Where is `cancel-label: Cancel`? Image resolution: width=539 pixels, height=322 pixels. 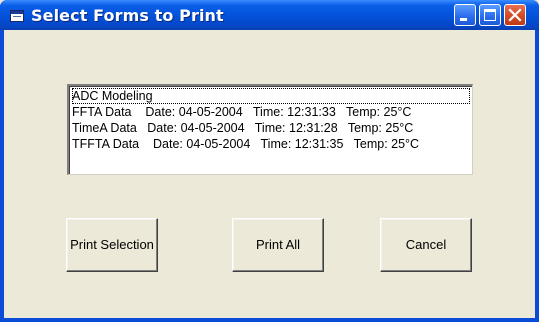 cancel-label: Cancel is located at coordinates (426, 244).